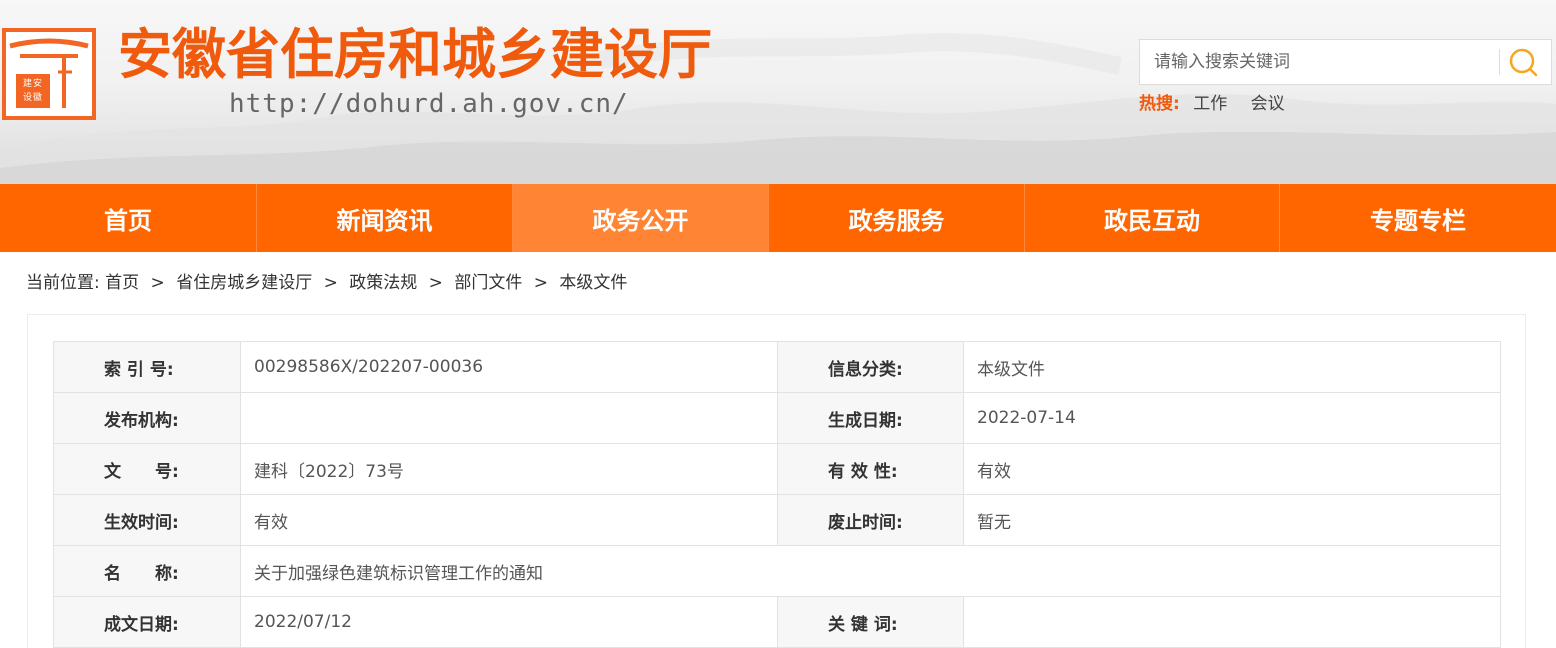 The width and height of the screenshot is (1556, 648). Describe the element at coordinates (870, 418) in the screenshot. I see `generated-date-label: 生成日期:` at that location.